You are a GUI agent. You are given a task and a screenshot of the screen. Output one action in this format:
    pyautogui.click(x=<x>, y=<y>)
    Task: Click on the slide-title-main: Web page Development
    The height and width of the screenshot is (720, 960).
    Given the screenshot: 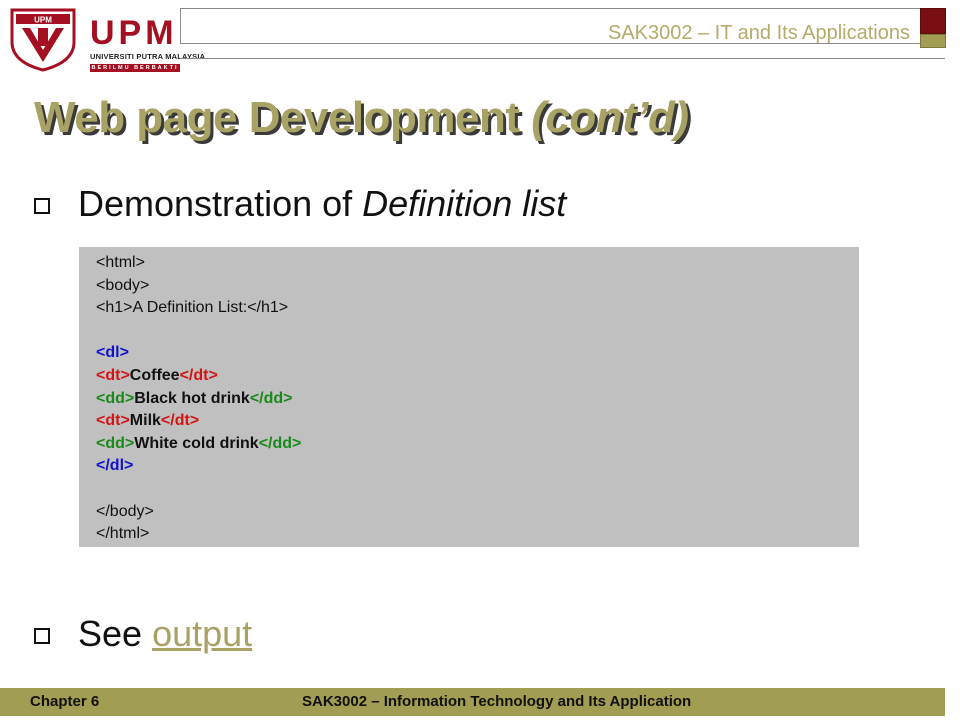 What is the action you would take?
    pyautogui.click(x=277, y=117)
    